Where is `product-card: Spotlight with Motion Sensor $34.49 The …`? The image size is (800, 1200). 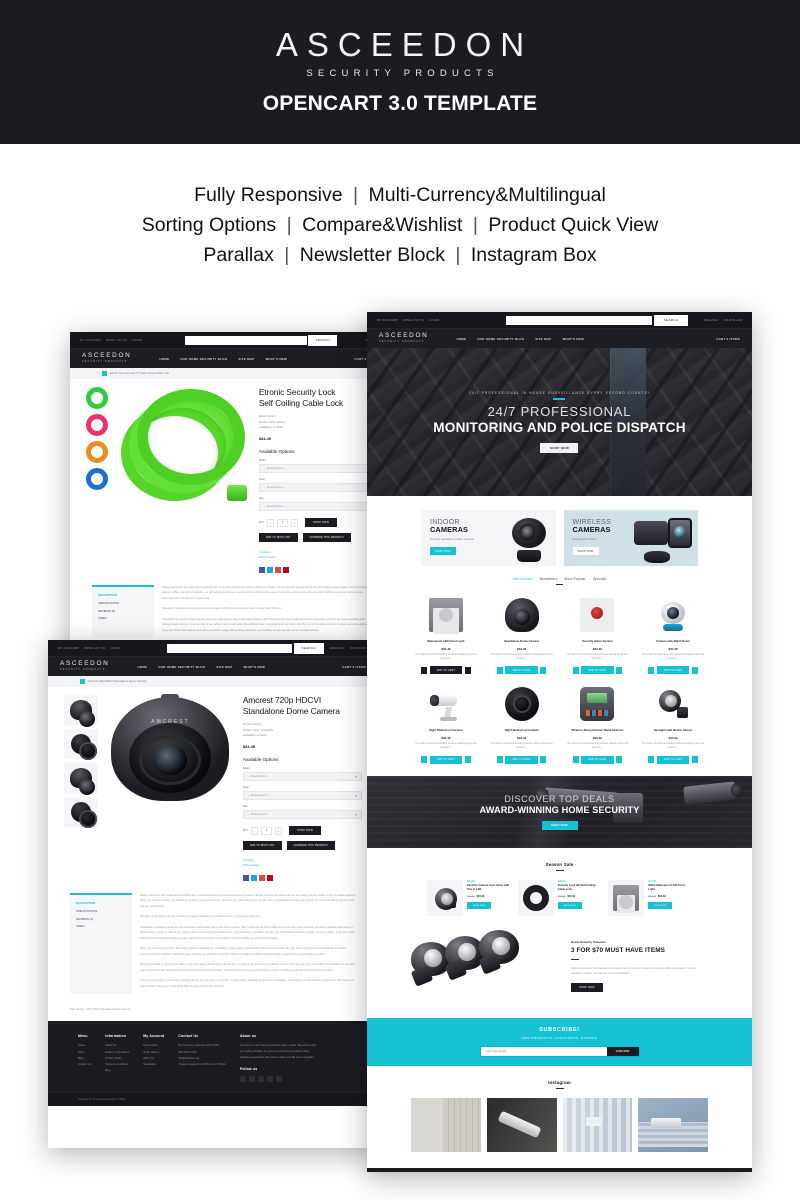 product-card: Spotlight with Motion Sensor $34.49 The … is located at coordinates (673, 723).